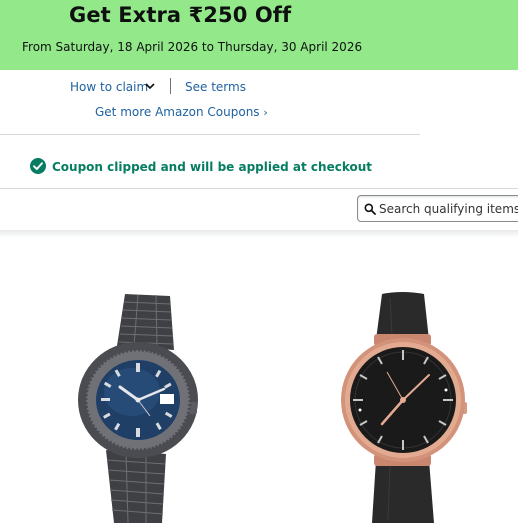 The width and height of the screenshot is (518, 523). I want to click on chevron-right-icon: ›, so click(265, 112).